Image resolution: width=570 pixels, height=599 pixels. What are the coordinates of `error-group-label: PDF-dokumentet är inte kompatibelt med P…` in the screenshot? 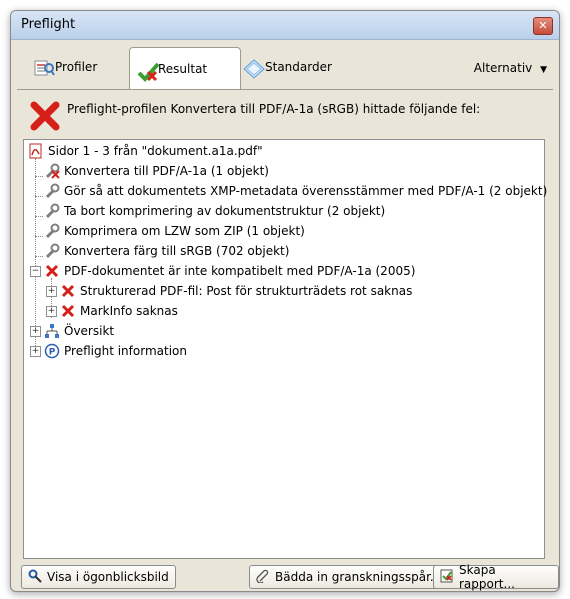 It's located at (240, 271).